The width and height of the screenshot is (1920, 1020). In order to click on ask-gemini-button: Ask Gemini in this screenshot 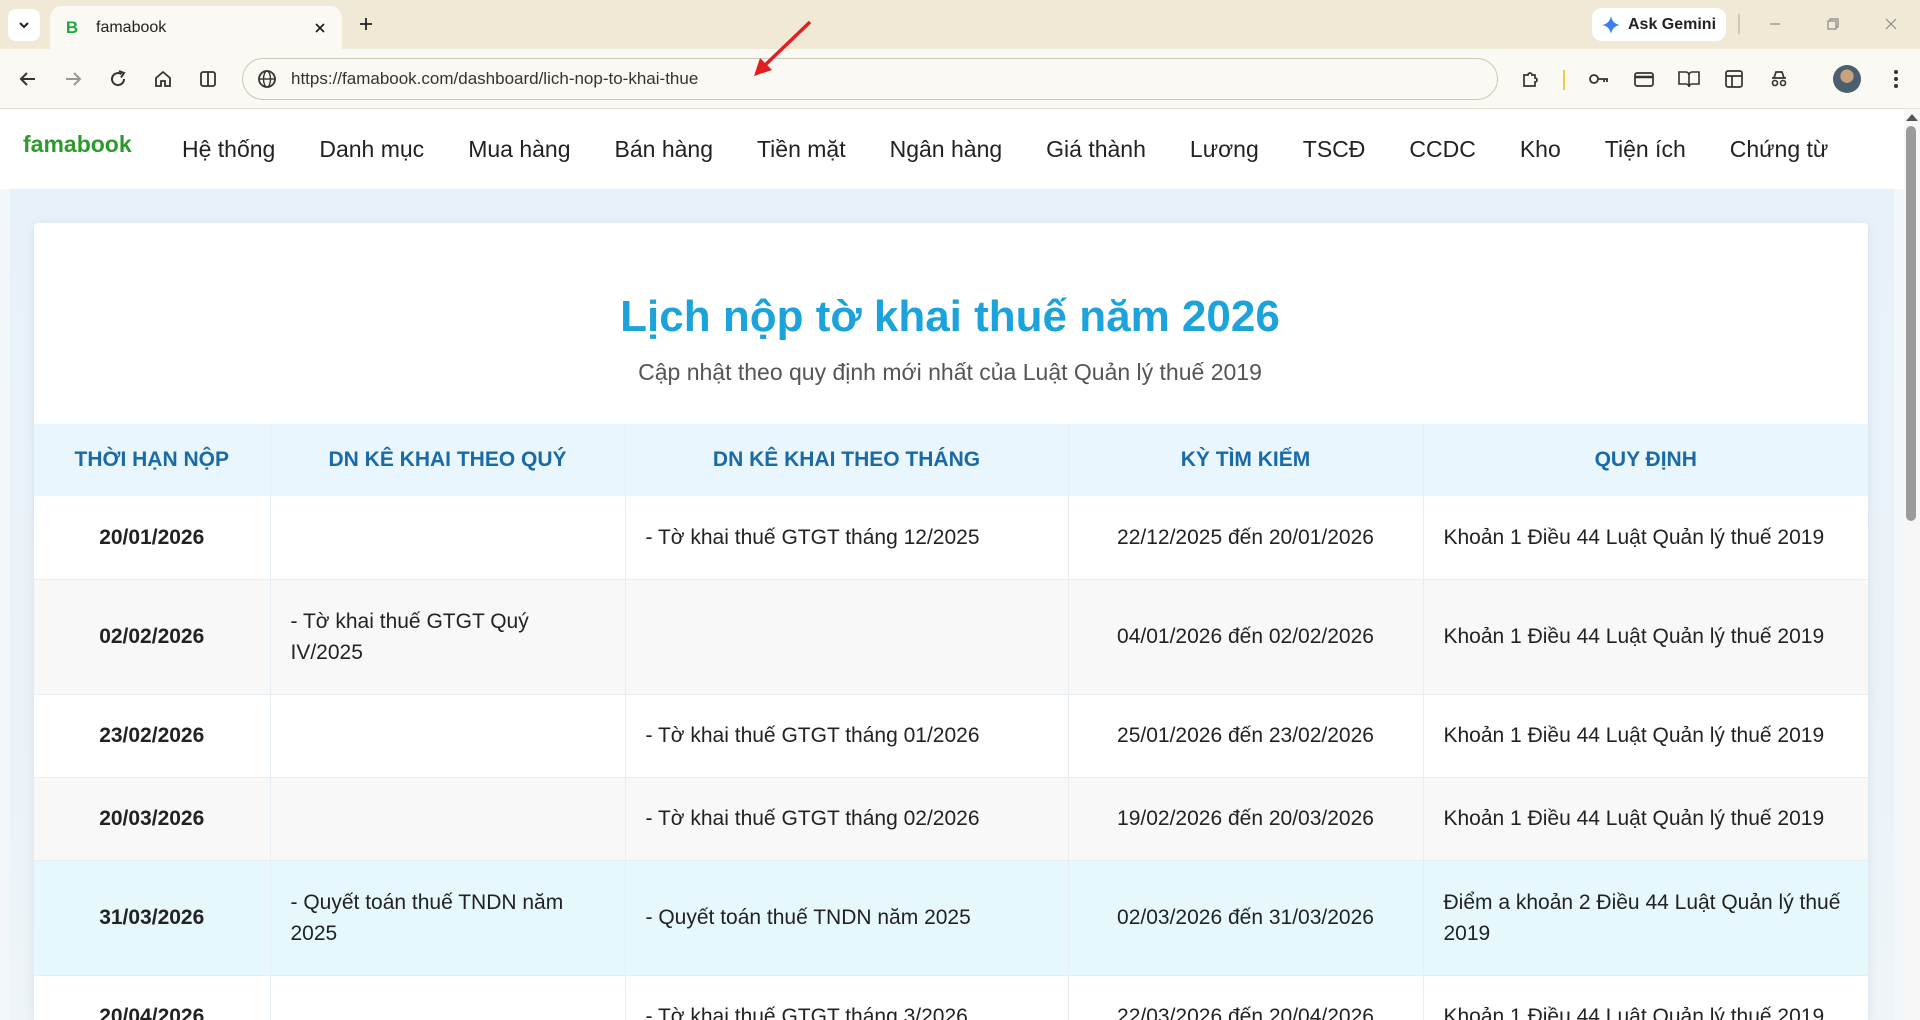, I will do `click(1659, 24)`.